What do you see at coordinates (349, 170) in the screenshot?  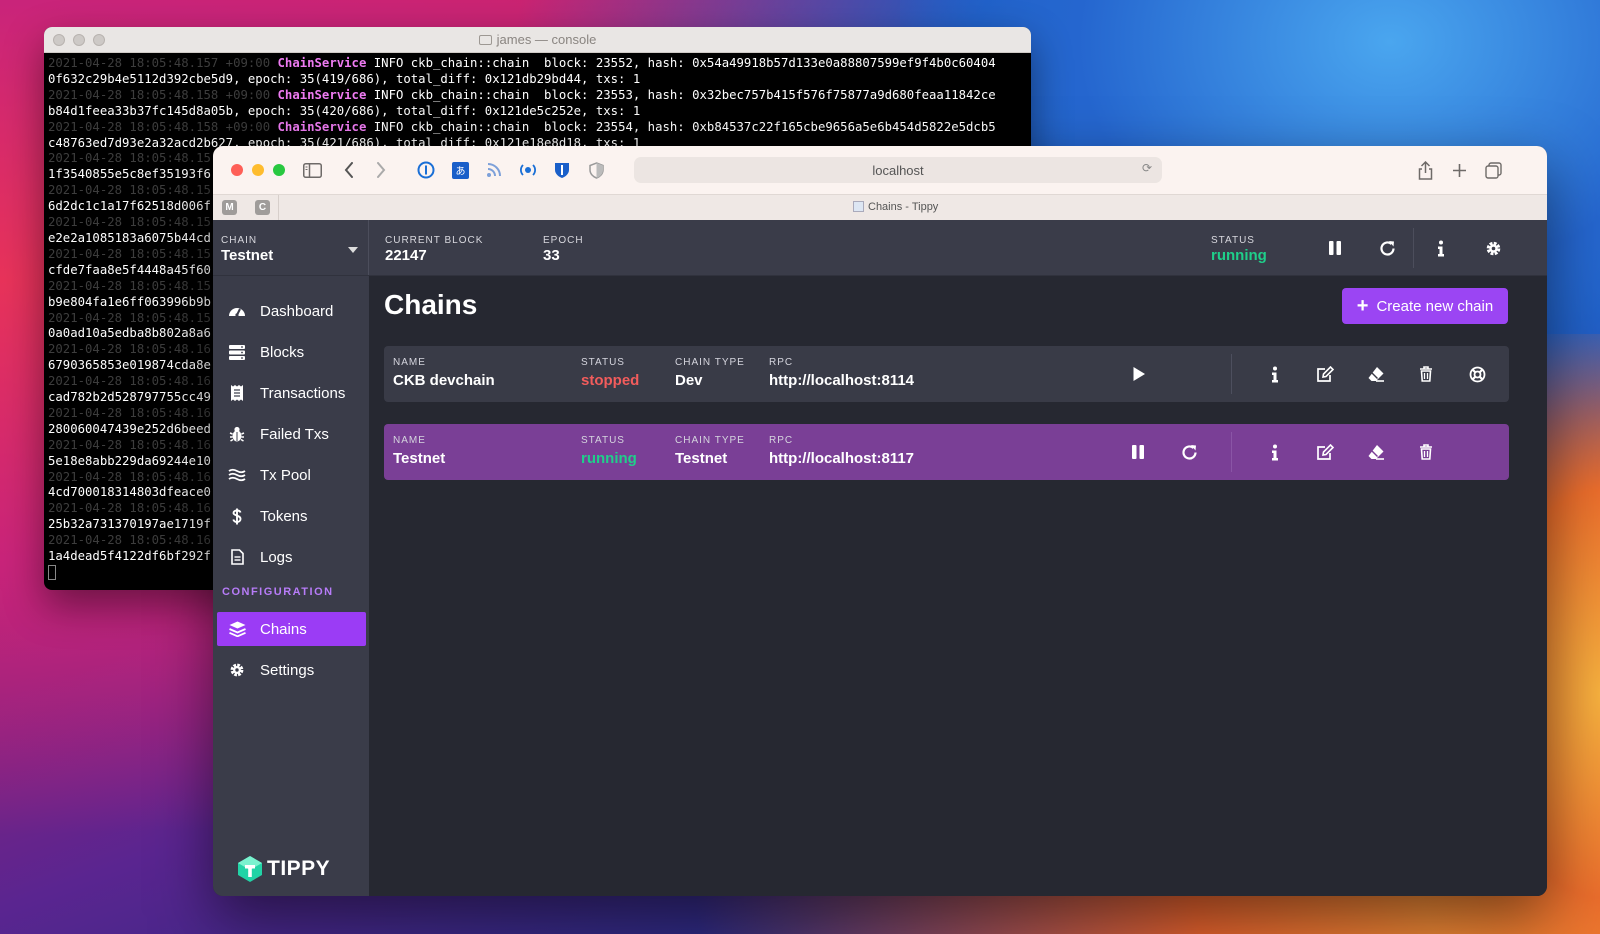 I see `back-icon` at bounding box center [349, 170].